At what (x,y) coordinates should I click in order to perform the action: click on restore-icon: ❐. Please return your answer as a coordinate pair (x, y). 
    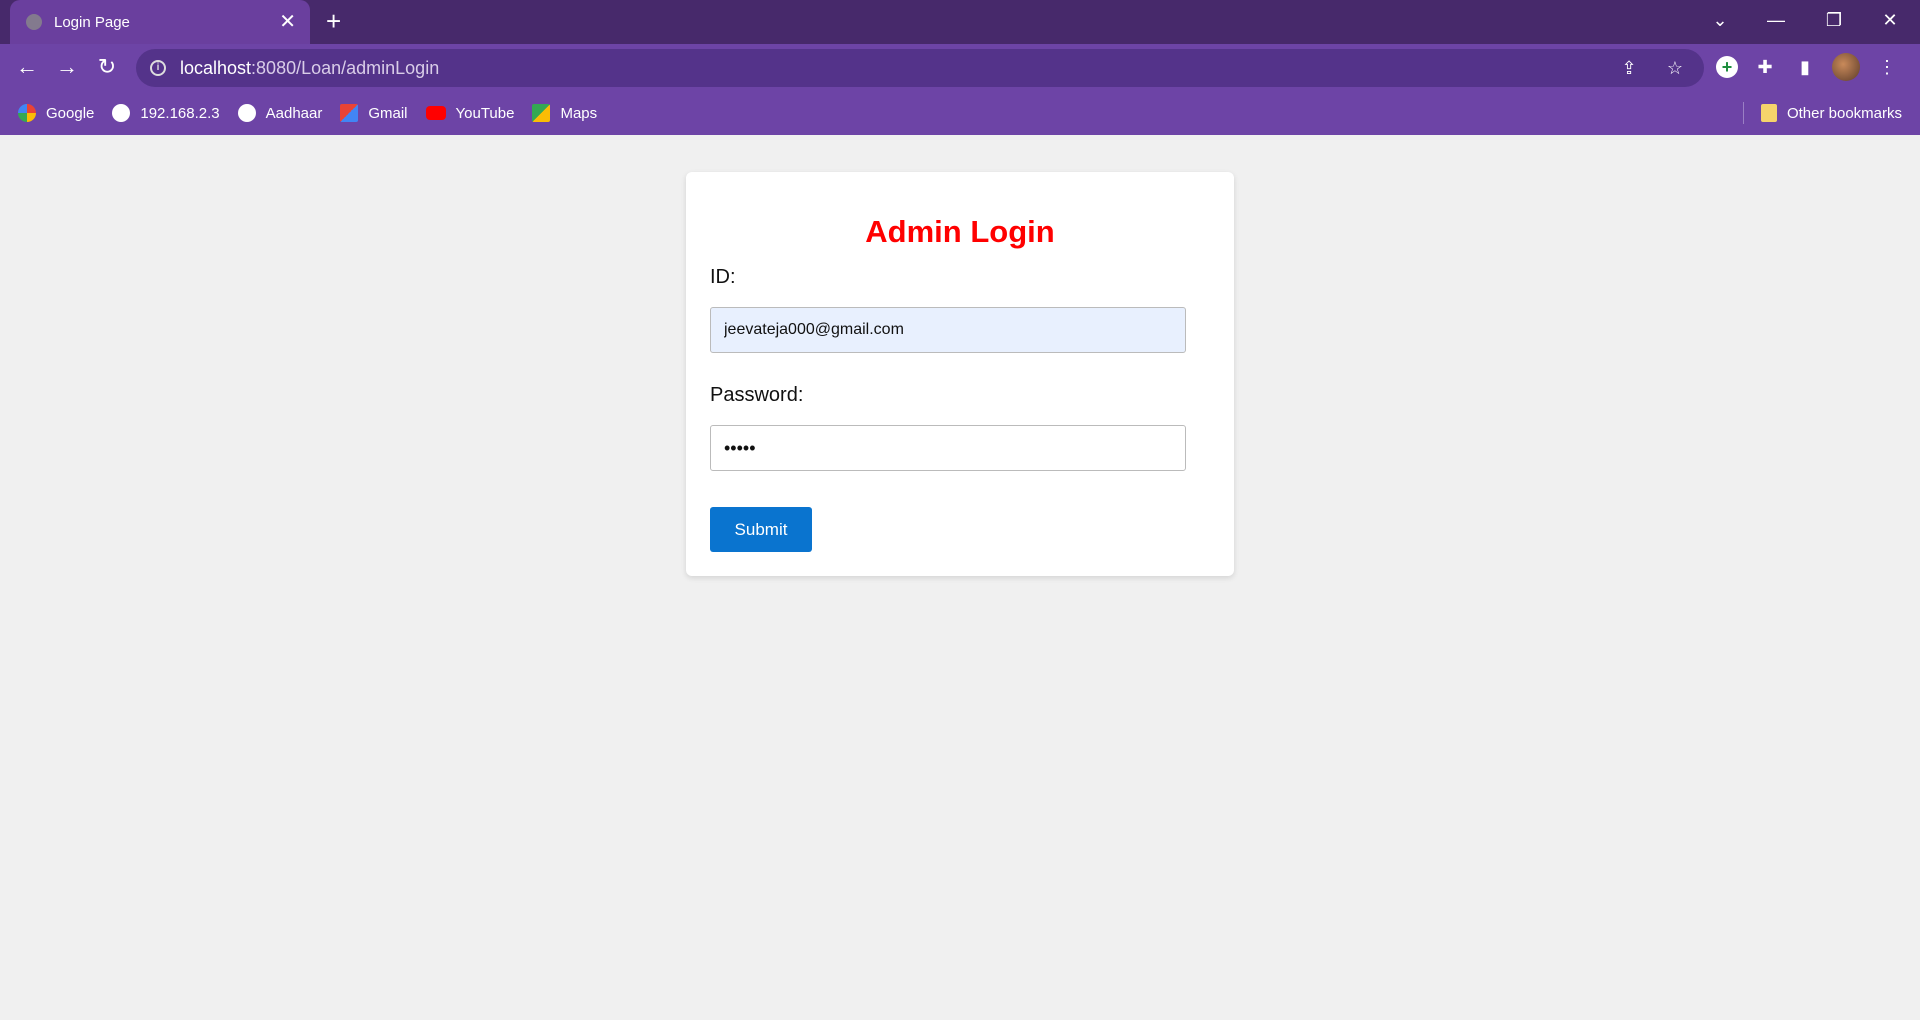
    Looking at the image, I should click on (1834, 20).